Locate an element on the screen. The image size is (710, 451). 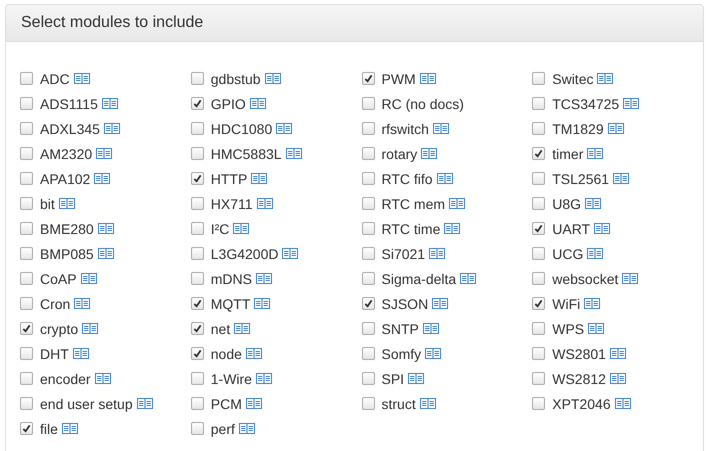
module-label: HTTP is located at coordinates (229, 178).